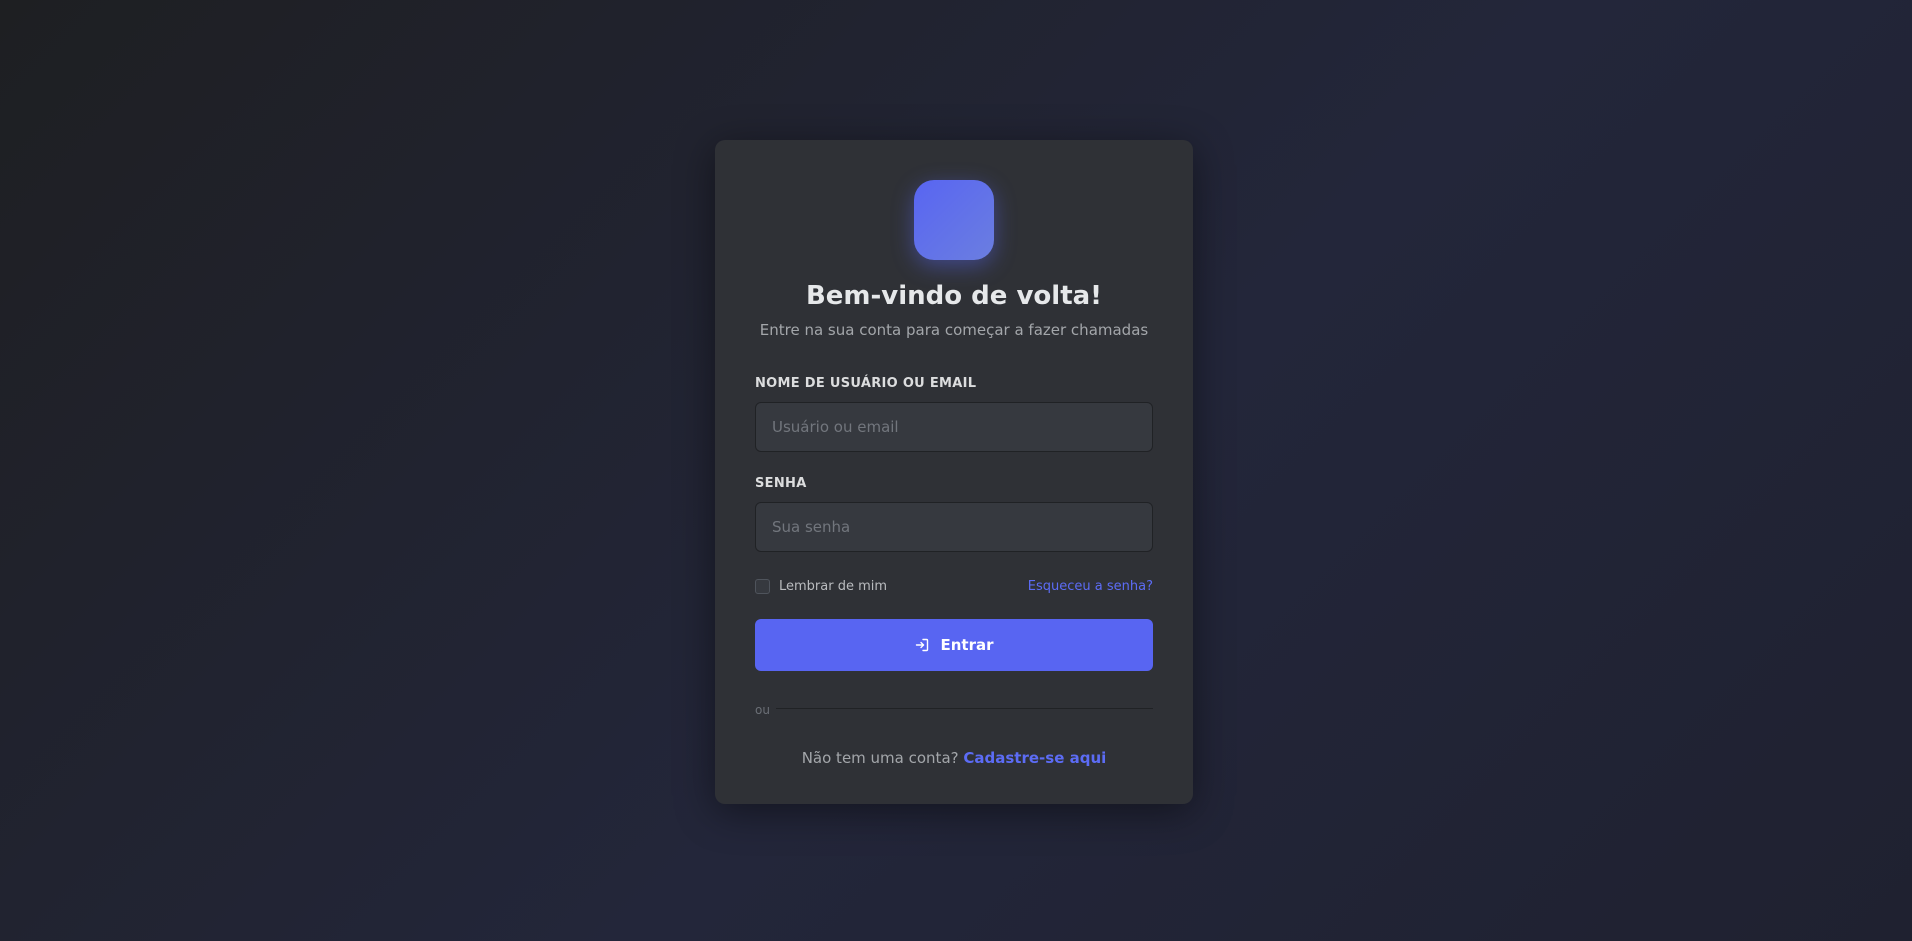  Describe the element at coordinates (866, 383) in the screenshot. I see `username-label: NOME DE USUÁRIO OU EMAIL` at that location.